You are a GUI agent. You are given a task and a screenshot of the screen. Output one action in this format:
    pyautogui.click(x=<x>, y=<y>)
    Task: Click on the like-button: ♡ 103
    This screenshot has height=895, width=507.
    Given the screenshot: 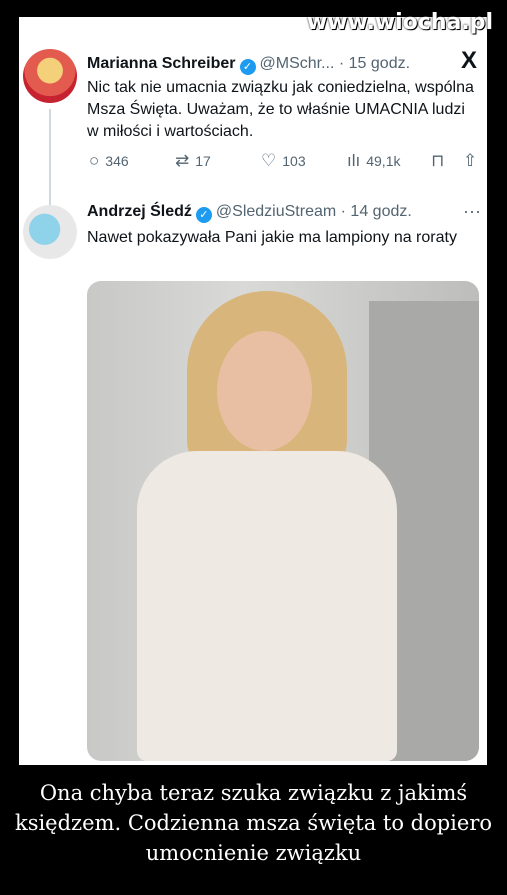 What is the action you would take?
    pyautogui.click(x=283, y=161)
    